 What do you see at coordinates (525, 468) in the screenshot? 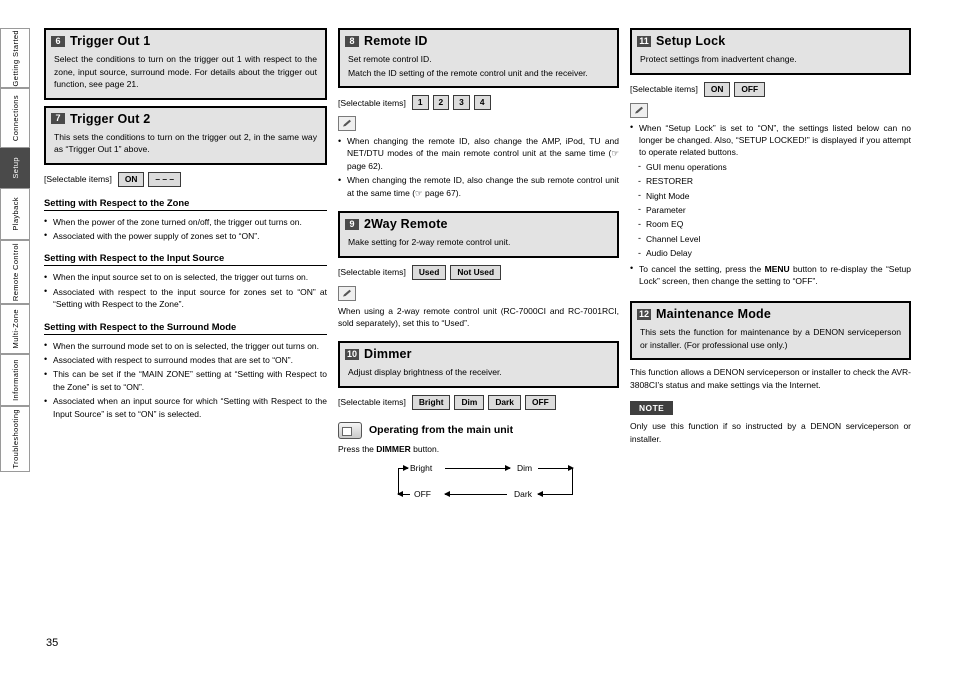
I see `flow-label-dim: Dim` at bounding box center [525, 468].